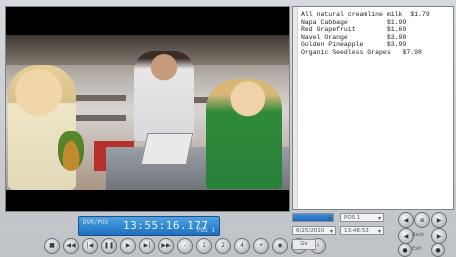 The width and height of the screenshot is (456, 257). I want to click on speed-1-icon: 1, so click(204, 246).